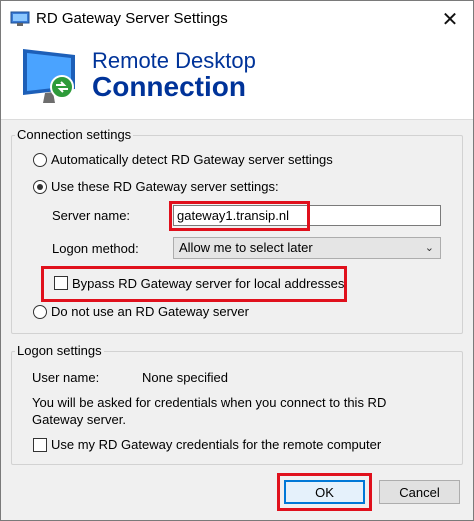 The image size is (474, 521). I want to click on use-these-settings-label: Use these RD Gateway server settings:, so click(165, 186).